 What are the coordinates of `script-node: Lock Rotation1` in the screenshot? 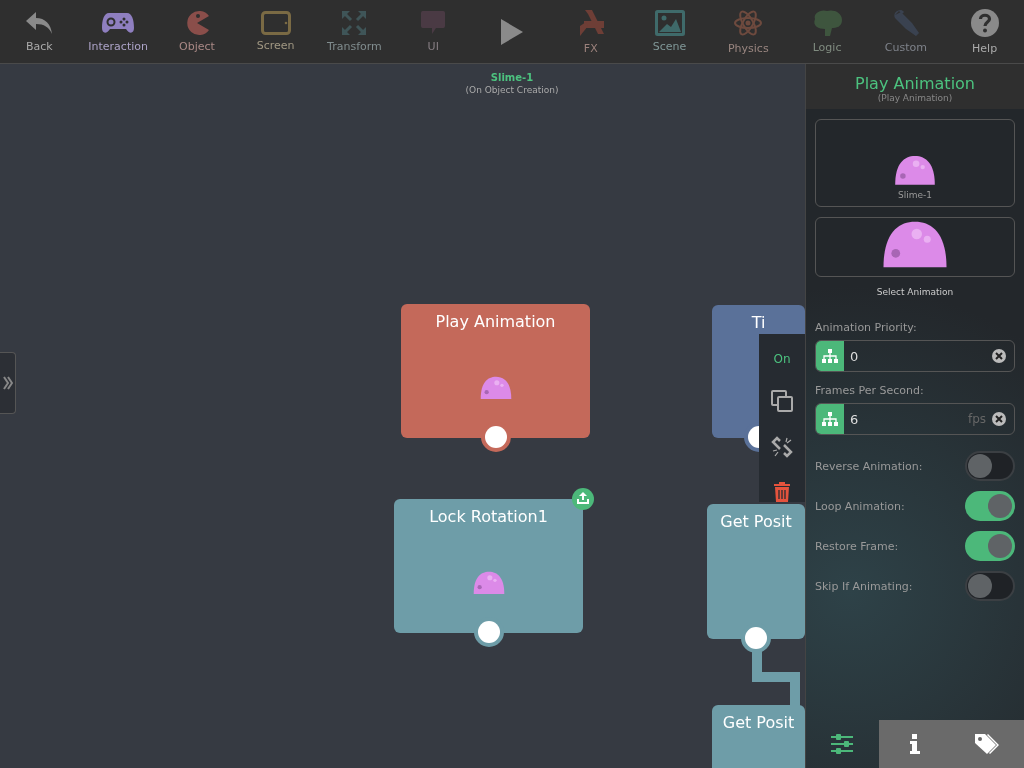 It's located at (488, 566).